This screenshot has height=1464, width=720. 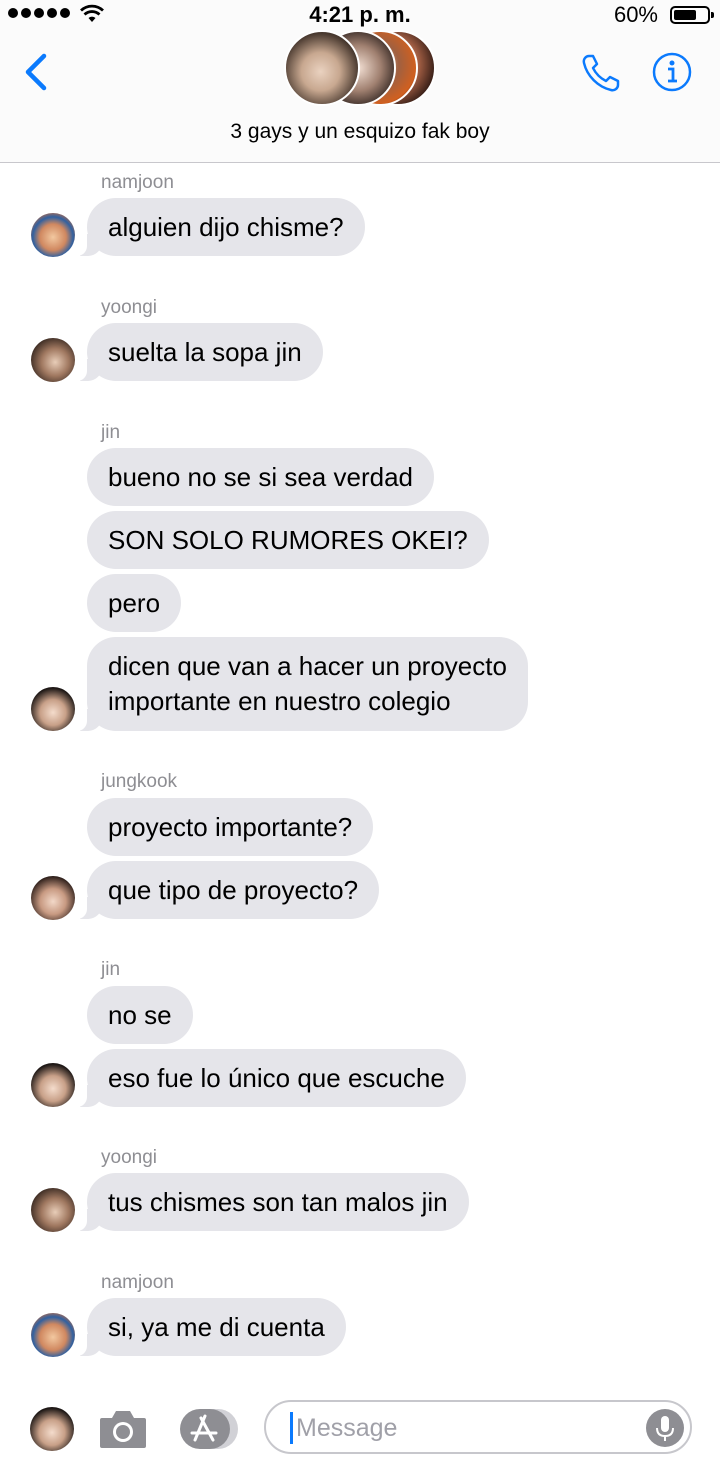 What do you see at coordinates (52, 1429) in the screenshot?
I see `my-avatar` at bounding box center [52, 1429].